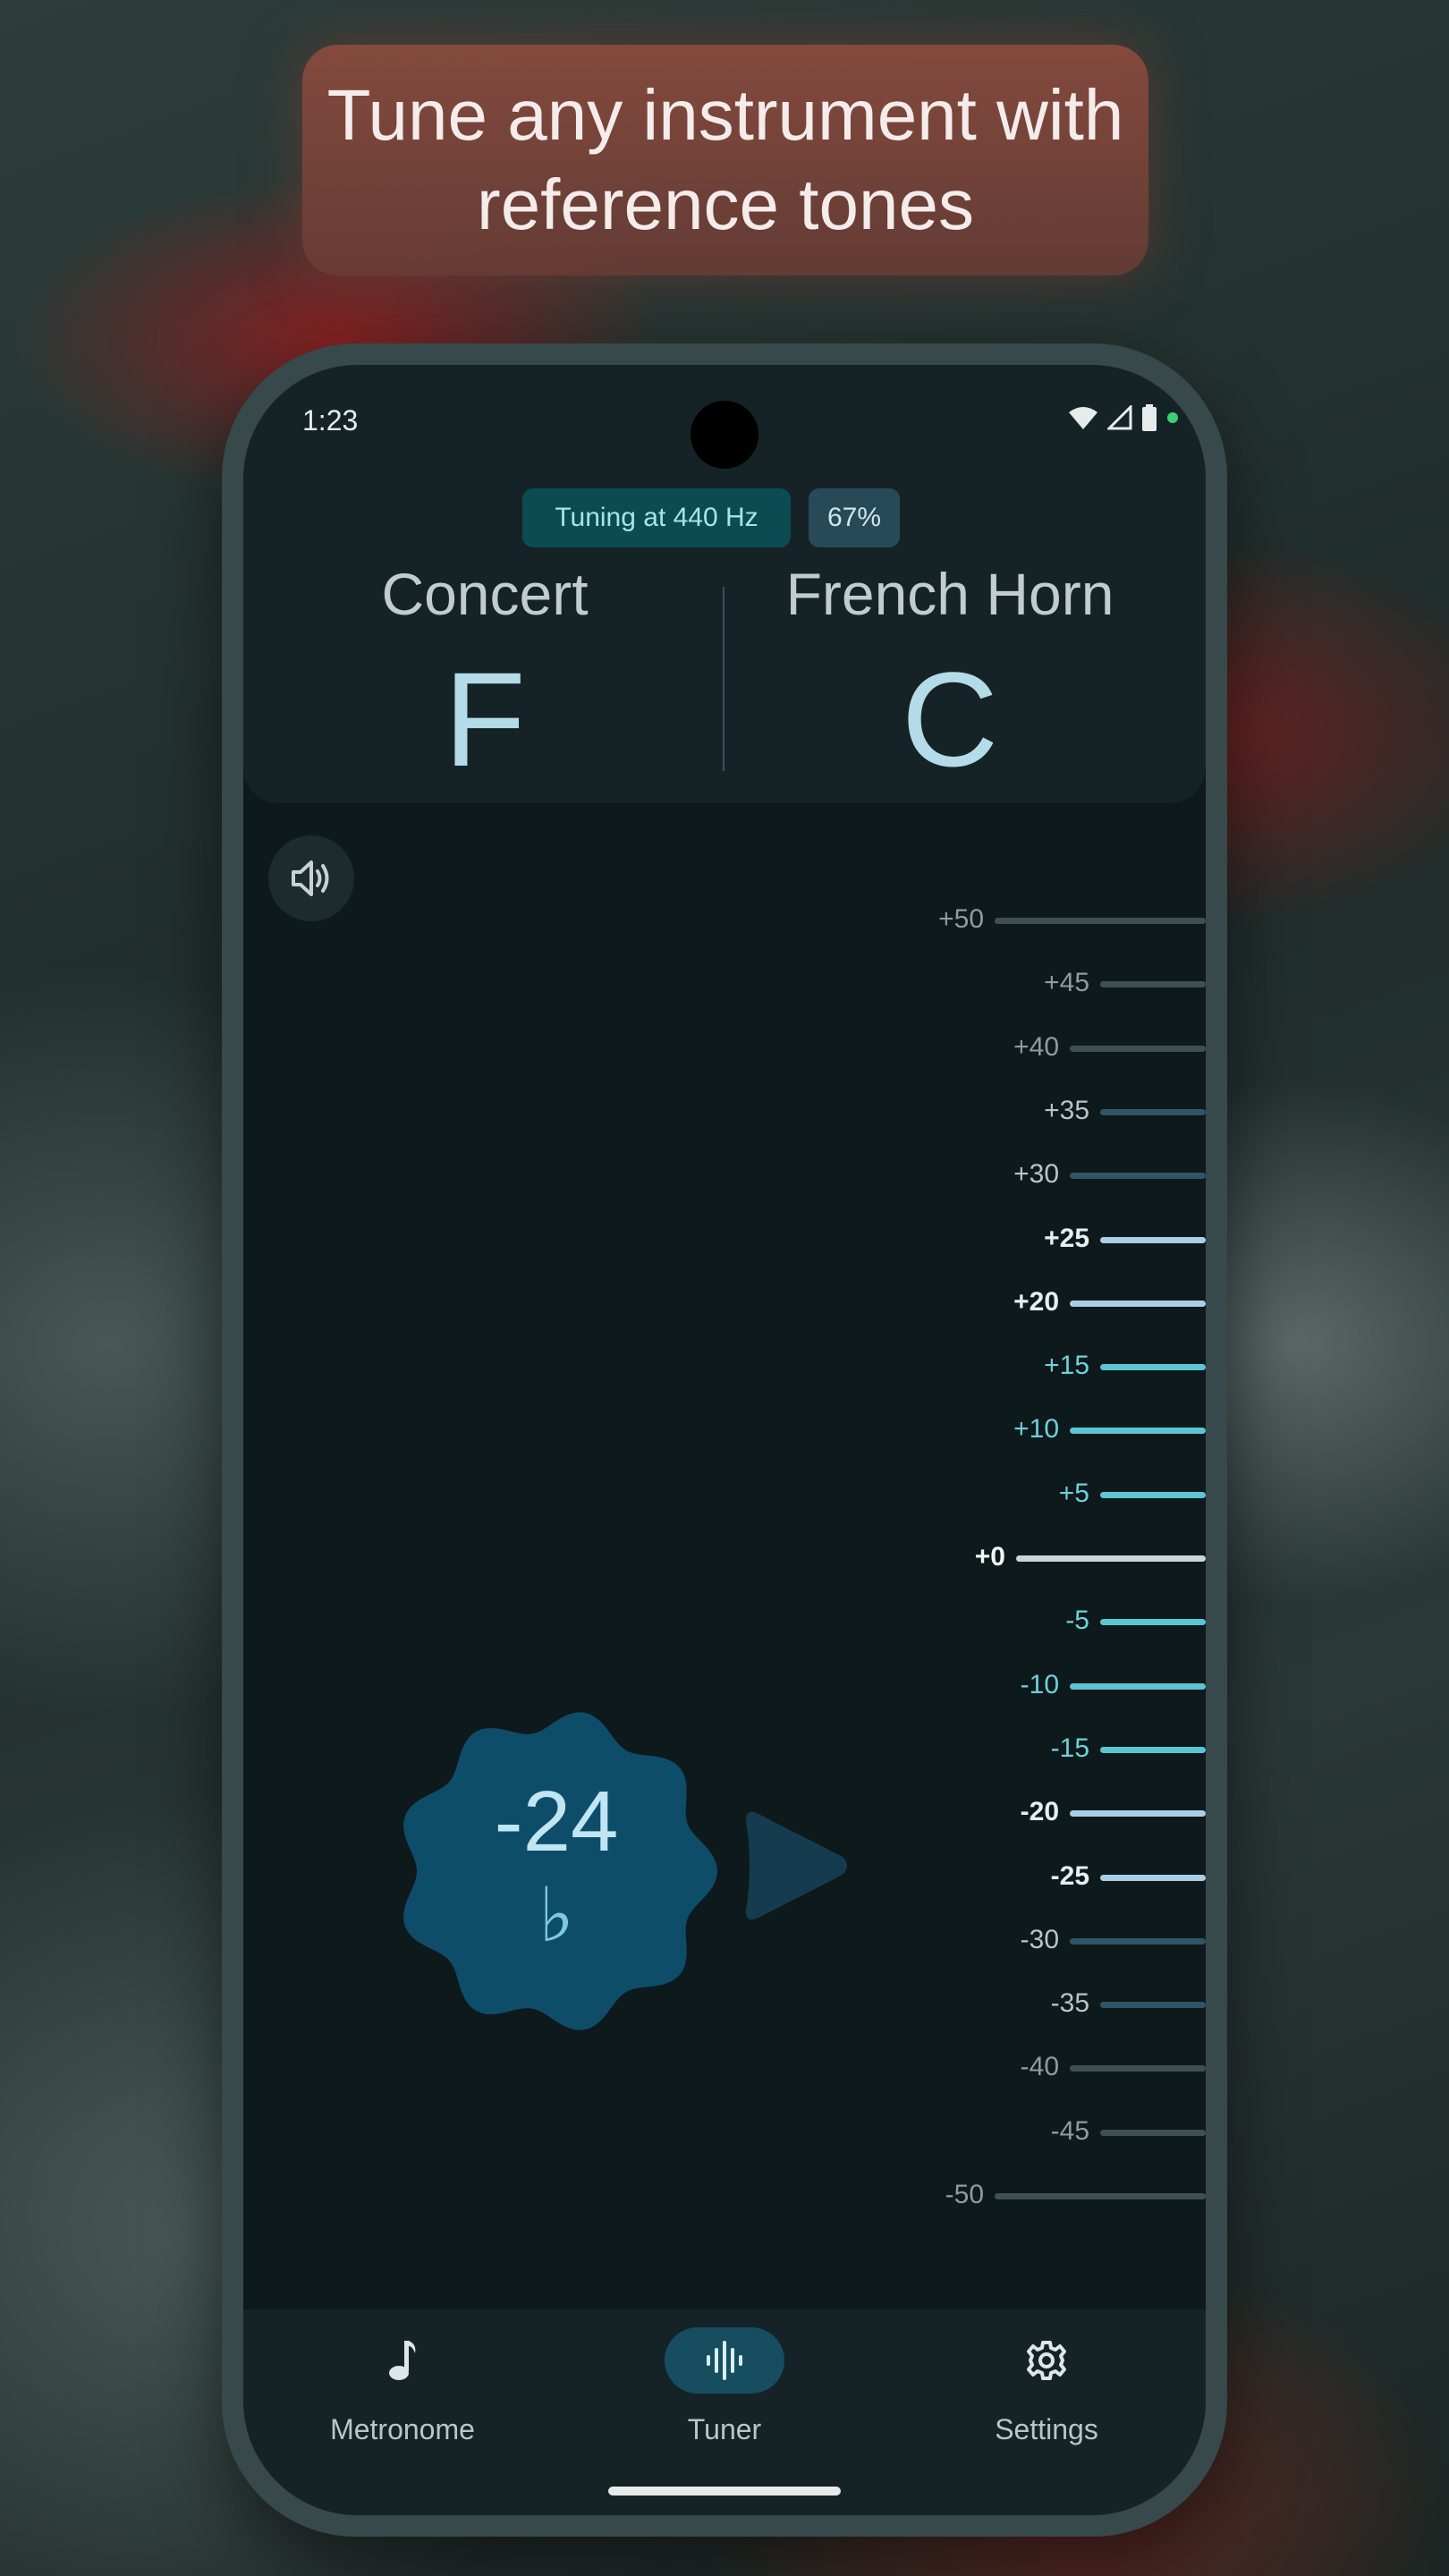  Describe the element at coordinates (1069, 1748) in the screenshot. I see `scale-tick-label: -15` at that location.